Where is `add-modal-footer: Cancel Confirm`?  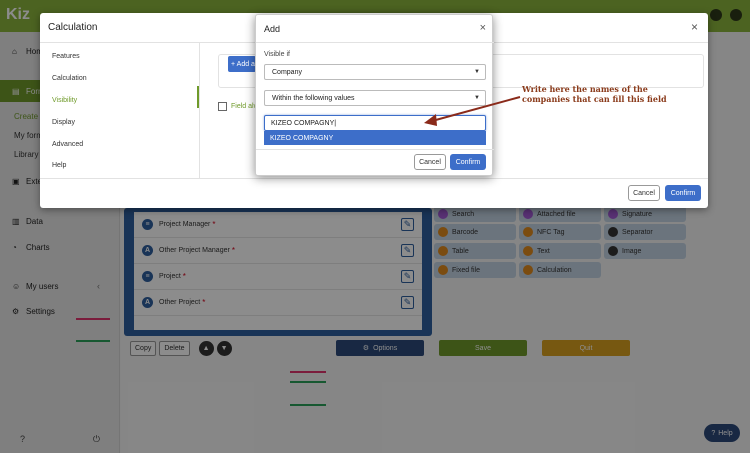 add-modal-footer: Cancel Confirm is located at coordinates (375, 163).